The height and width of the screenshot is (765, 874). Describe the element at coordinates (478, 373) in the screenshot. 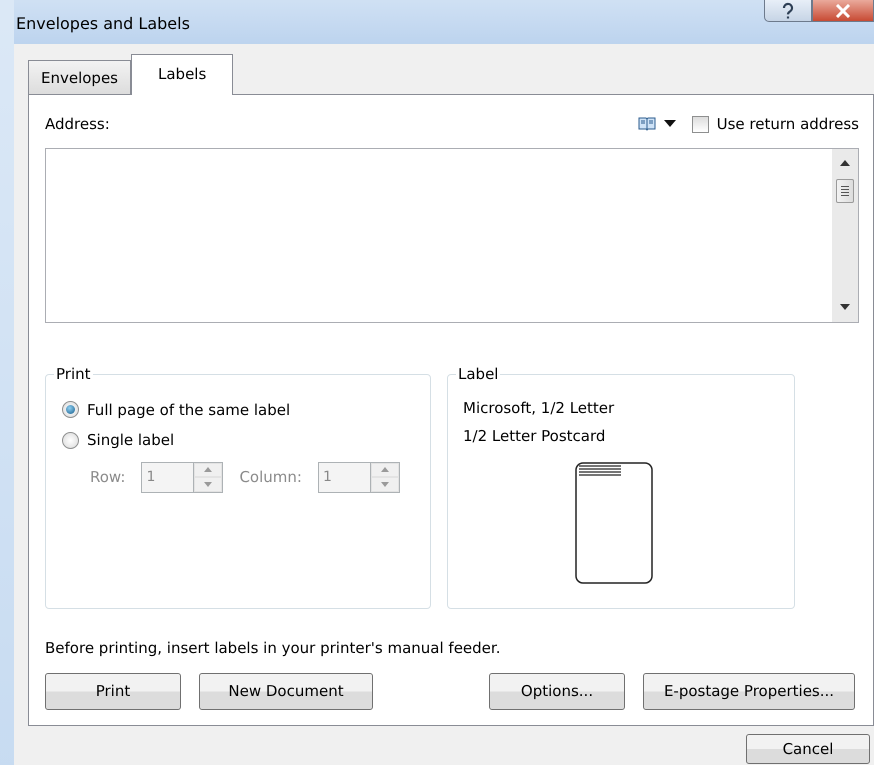

I see `group-title: Label` at that location.